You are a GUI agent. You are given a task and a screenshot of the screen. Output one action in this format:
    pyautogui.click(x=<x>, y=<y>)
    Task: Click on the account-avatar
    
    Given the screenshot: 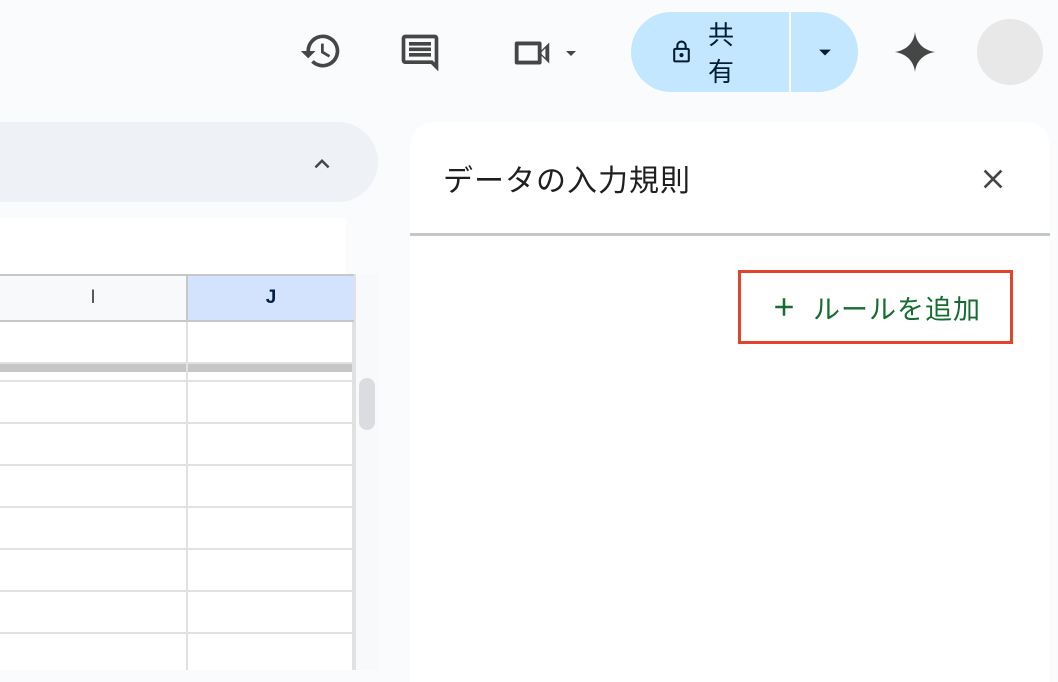 What is the action you would take?
    pyautogui.click(x=1010, y=52)
    